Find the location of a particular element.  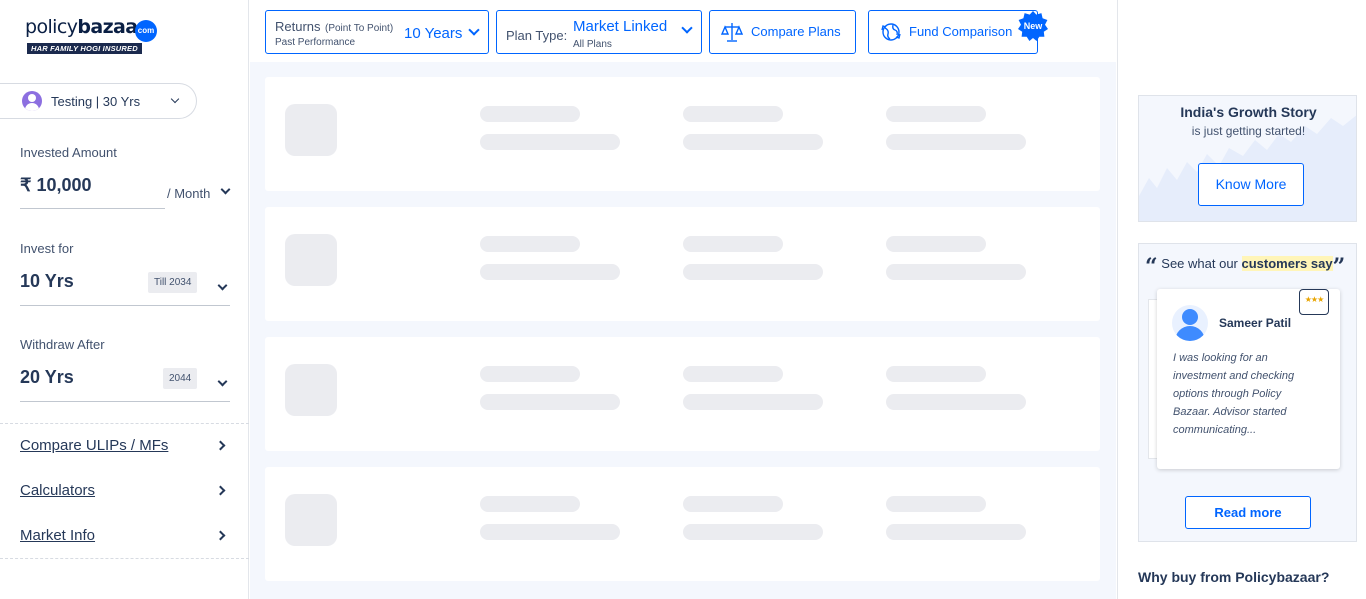

compare-plans-button: Compare Plans is located at coordinates (782, 32).